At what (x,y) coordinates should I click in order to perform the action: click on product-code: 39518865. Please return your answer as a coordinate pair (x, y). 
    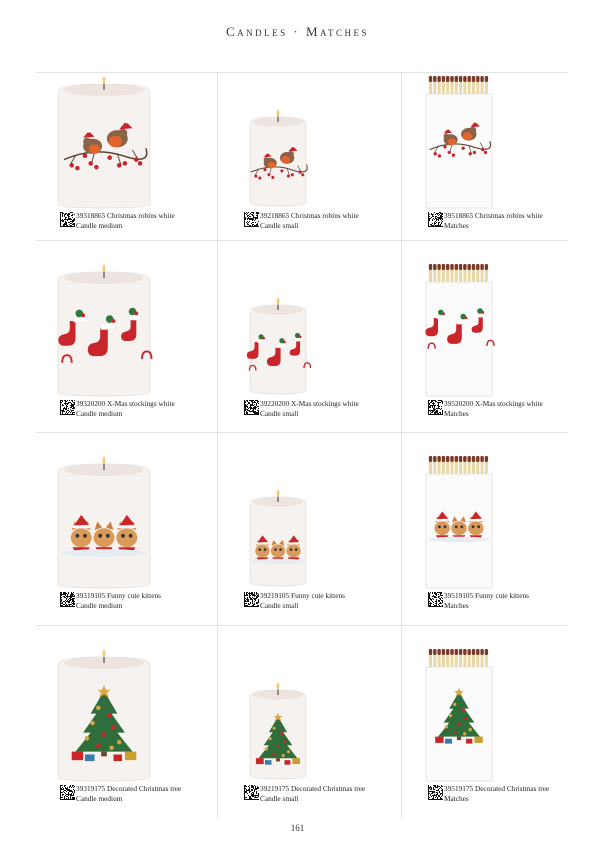
    Looking at the image, I should click on (459, 215).